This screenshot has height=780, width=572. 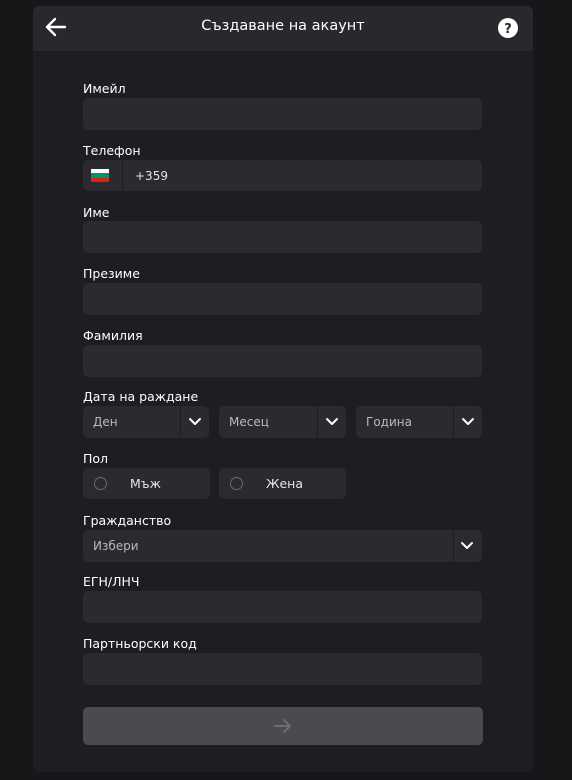 What do you see at coordinates (283, 26) in the screenshot?
I see `page-title: Създаване на акаунт` at bounding box center [283, 26].